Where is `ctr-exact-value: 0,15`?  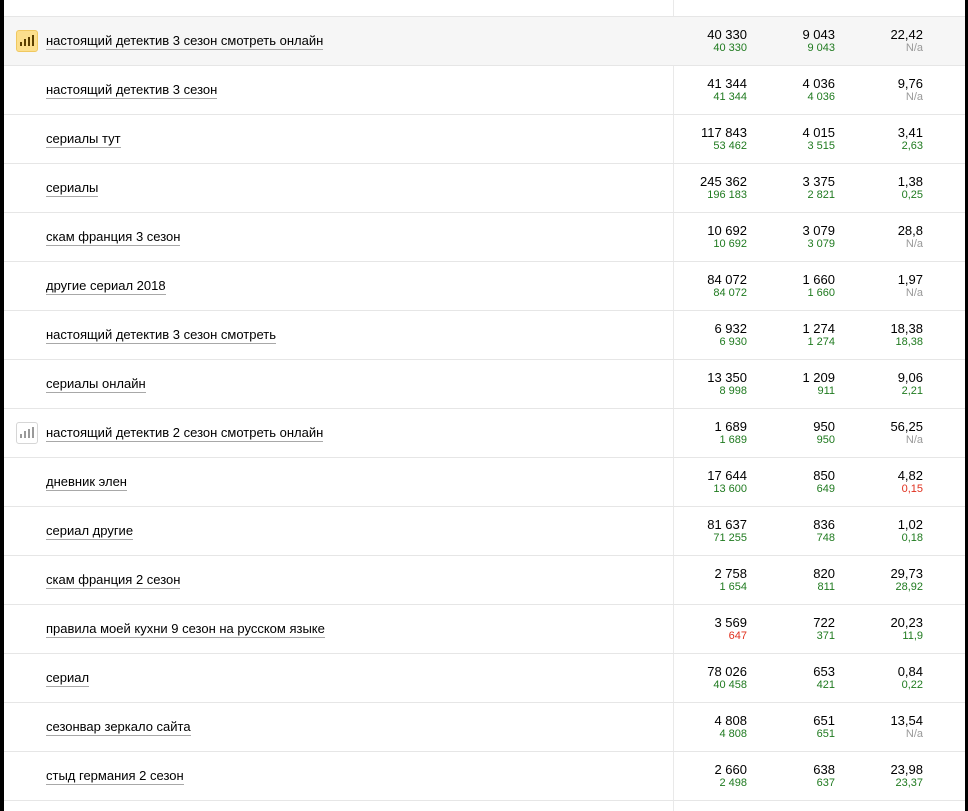 ctr-exact-value: 0,15 is located at coordinates (912, 489).